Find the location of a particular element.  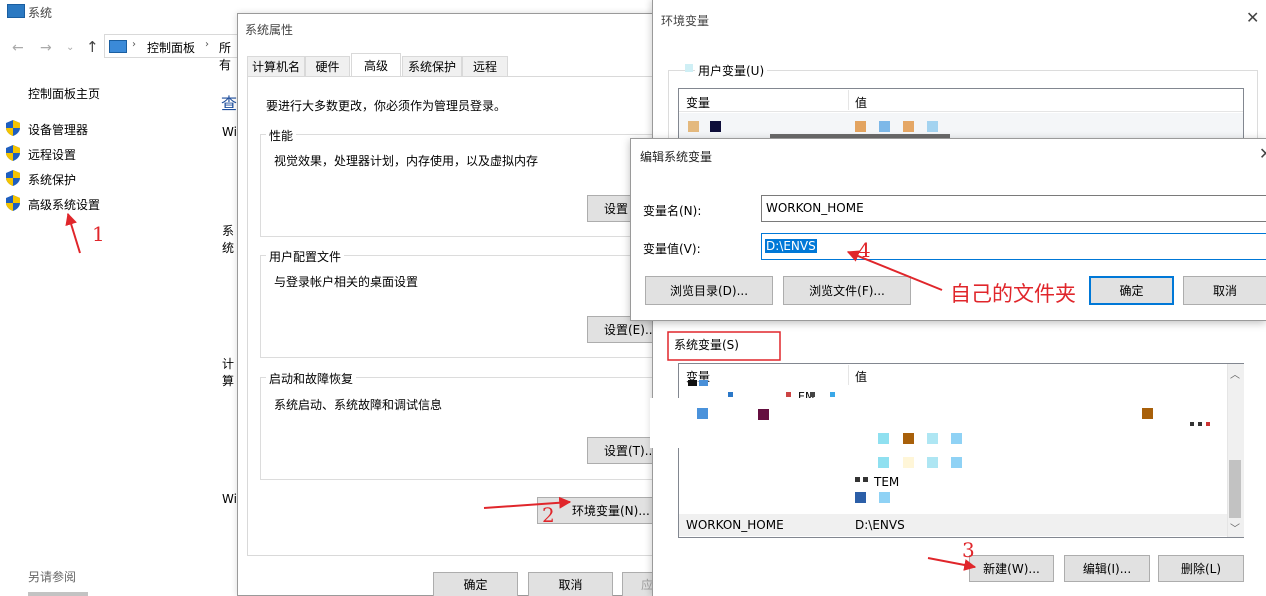

system-vars-highlight-box is located at coordinates (724, 346).